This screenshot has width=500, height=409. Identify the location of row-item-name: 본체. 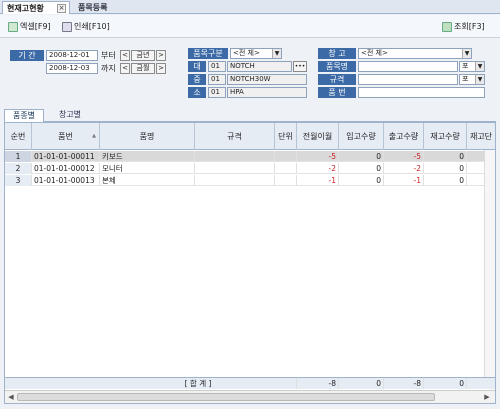
(147, 180).